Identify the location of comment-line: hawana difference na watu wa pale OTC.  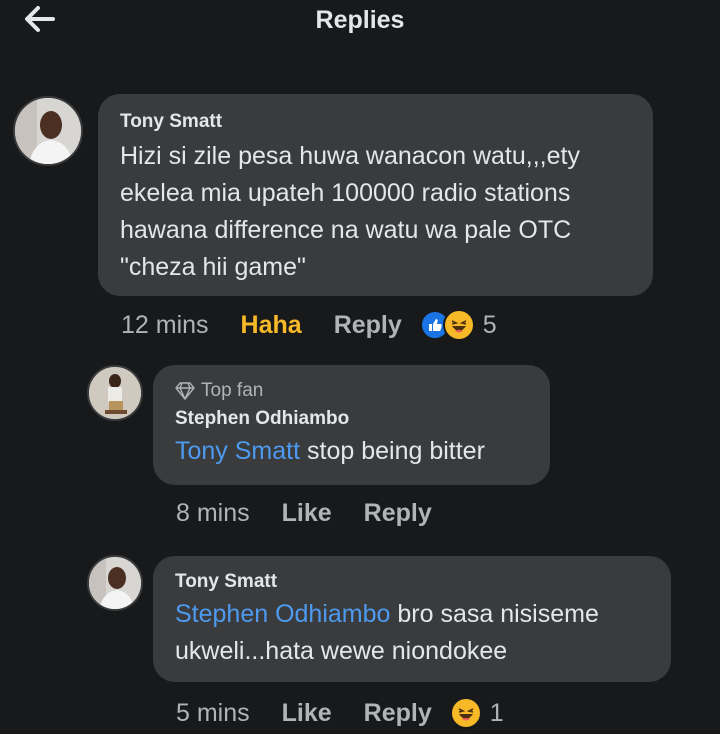
(346, 230).